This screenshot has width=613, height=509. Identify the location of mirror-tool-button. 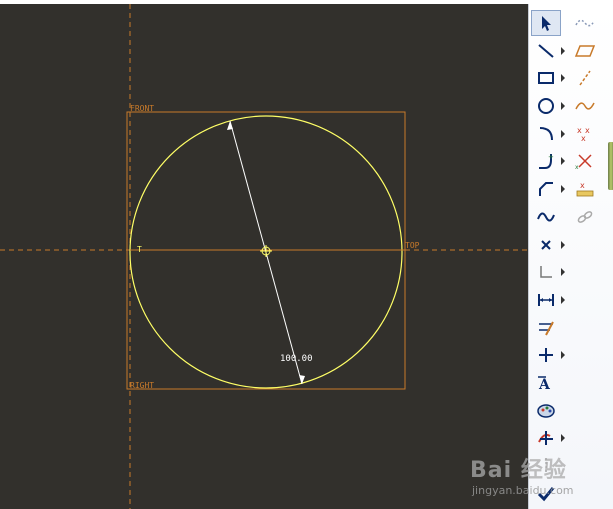
(546, 466).